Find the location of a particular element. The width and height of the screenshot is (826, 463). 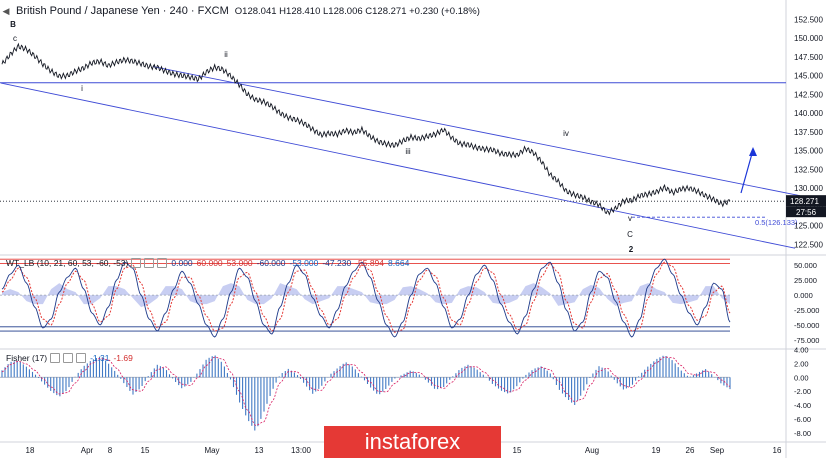

time-tick-label: Sep is located at coordinates (717, 450).